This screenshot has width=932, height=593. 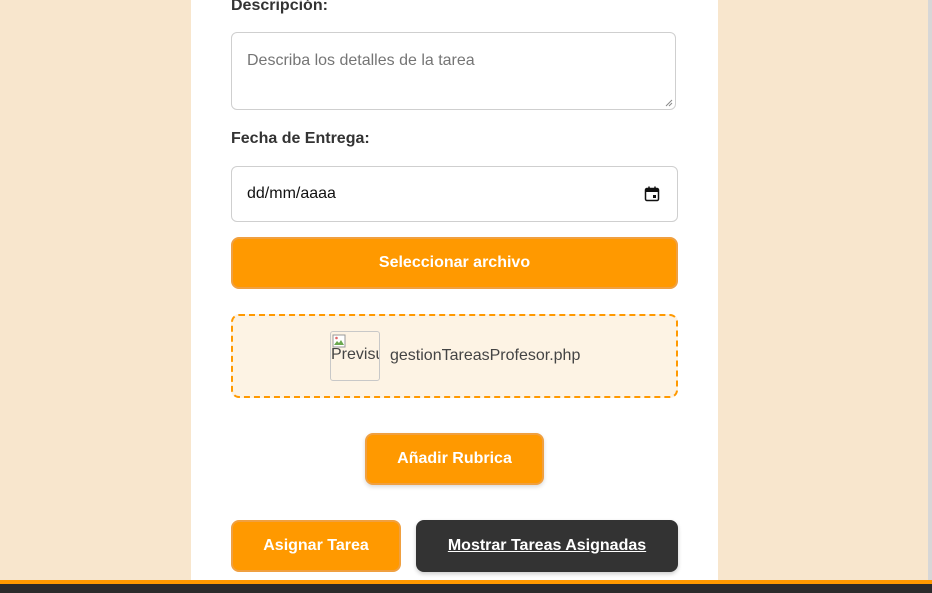 I want to click on descripcion-textarea: Describa los detalles de la tarea, so click(x=453, y=71).